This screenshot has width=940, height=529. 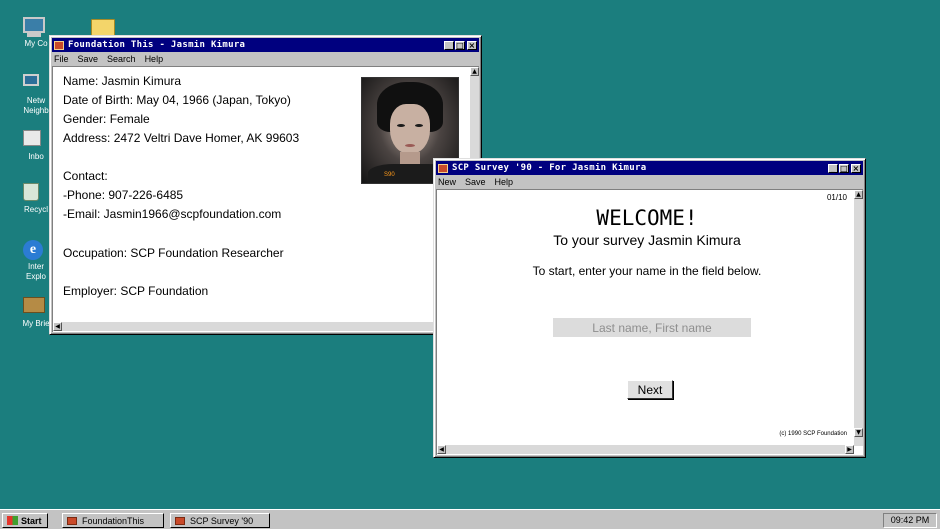 What do you see at coordinates (32, 138) in the screenshot?
I see `inbox-icon` at bounding box center [32, 138].